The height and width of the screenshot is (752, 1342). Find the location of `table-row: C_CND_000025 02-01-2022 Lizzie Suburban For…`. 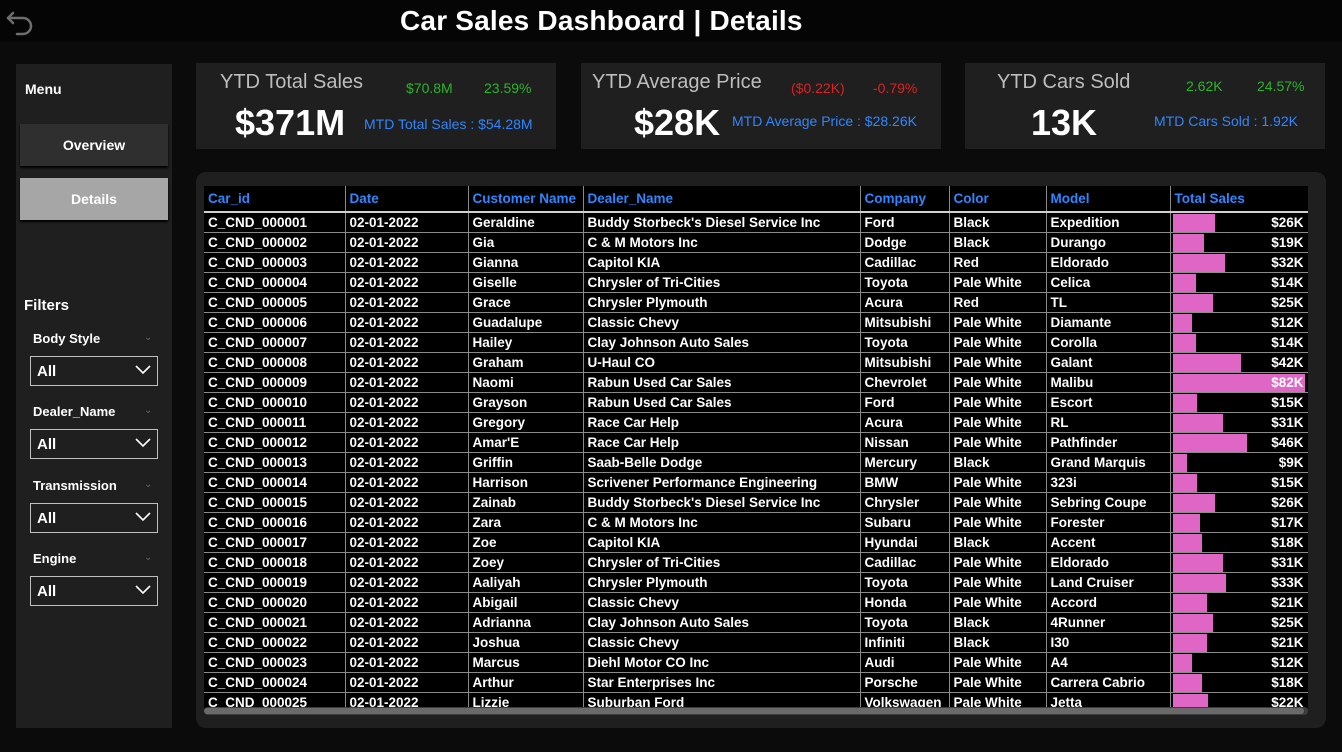

table-row: C_CND_000025 02-01-2022 Lizzie Suburban For… is located at coordinates (756, 700).